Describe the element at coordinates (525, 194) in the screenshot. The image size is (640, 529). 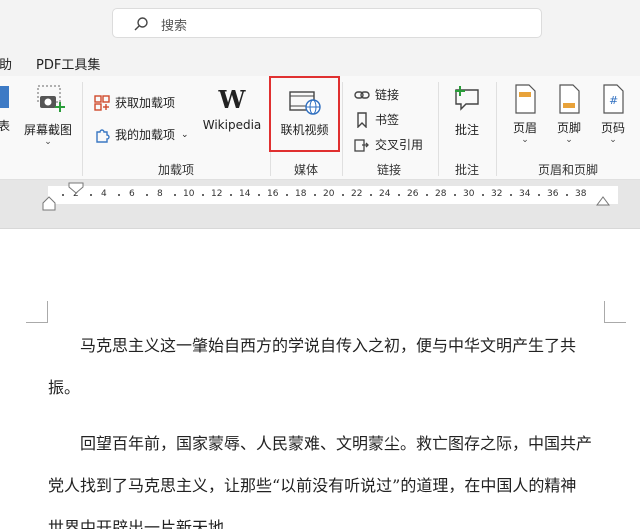
I see `ruler-tick-label: 34` at that location.